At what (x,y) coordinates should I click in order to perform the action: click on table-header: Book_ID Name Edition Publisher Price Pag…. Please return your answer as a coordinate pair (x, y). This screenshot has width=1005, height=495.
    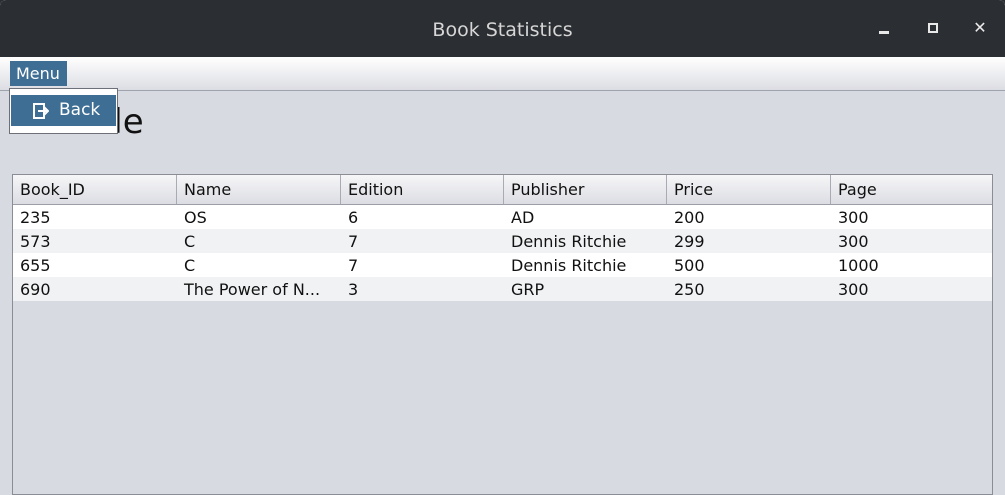
    Looking at the image, I should click on (502, 190).